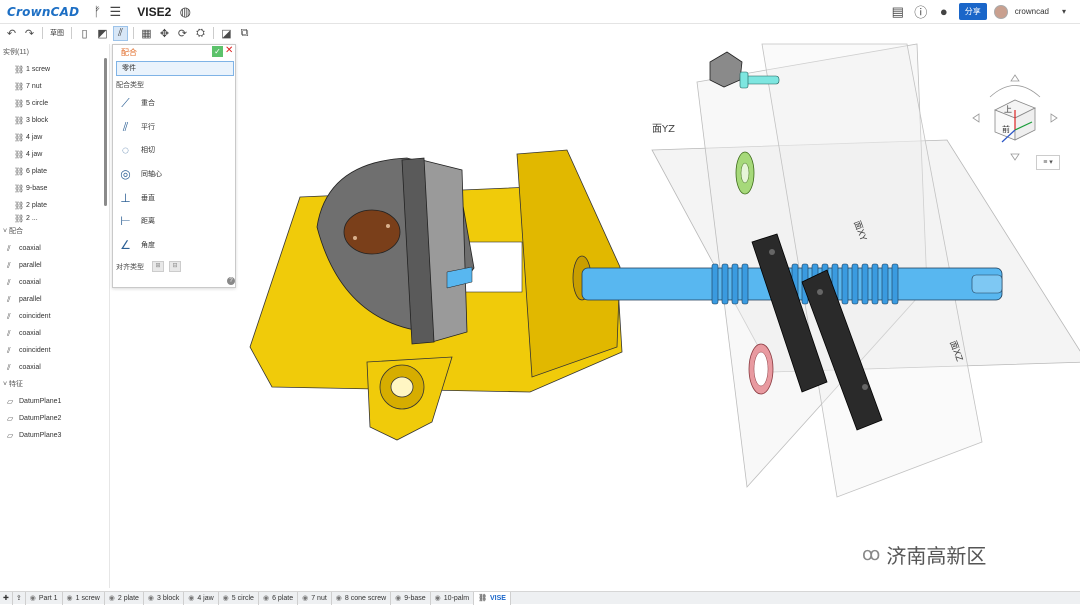 This screenshot has width=1080, height=605. I want to click on tab-6-plate: ◉ 6 plate, so click(279, 598).